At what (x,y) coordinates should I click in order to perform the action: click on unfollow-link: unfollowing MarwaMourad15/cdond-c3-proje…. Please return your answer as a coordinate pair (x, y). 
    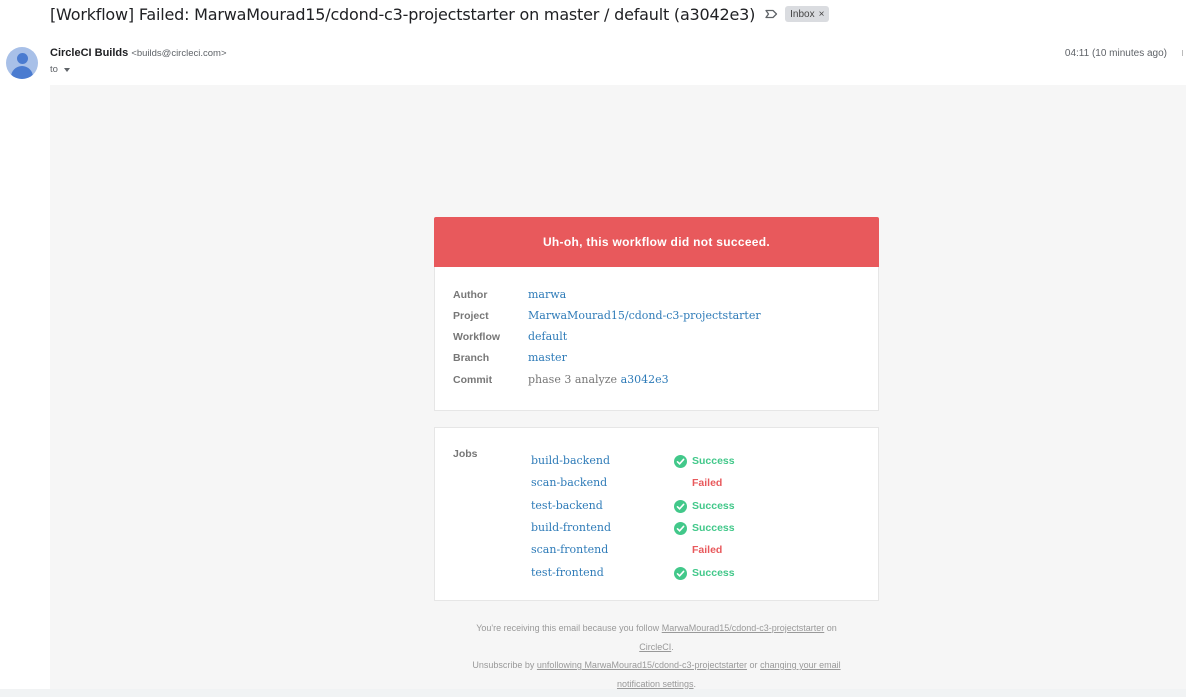
    Looking at the image, I should click on (642, 665).